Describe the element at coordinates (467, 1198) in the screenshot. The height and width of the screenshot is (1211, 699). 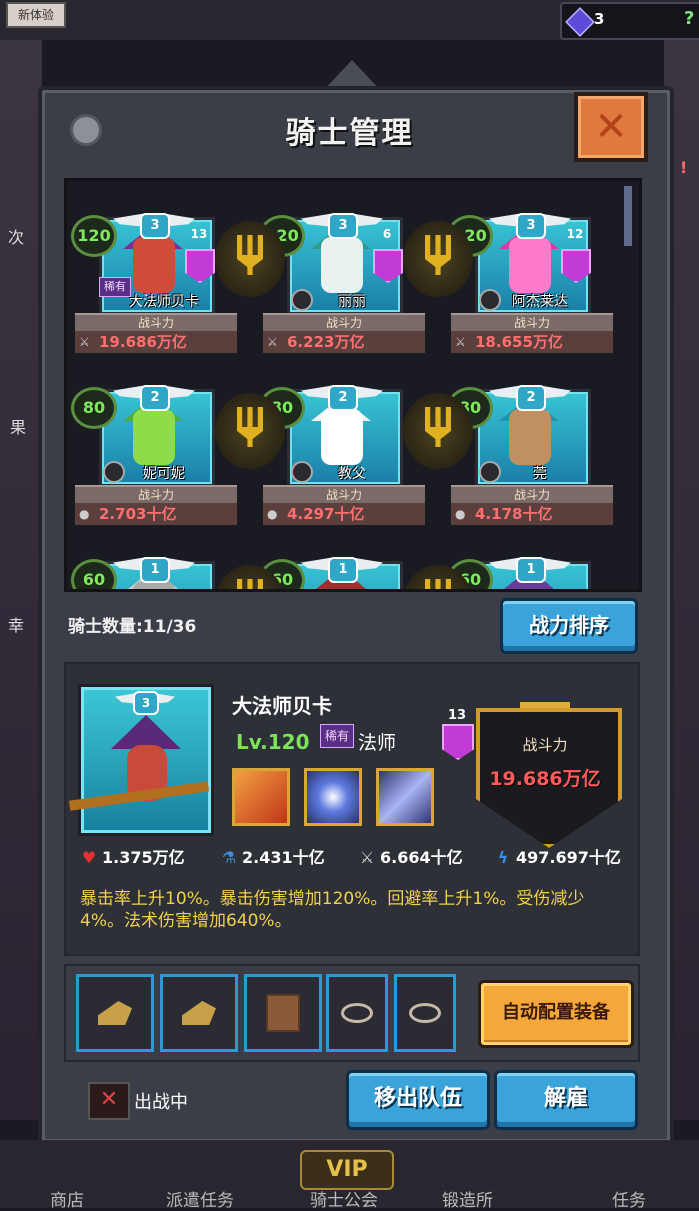
I see `nav-forge: 锻造所` at that location.